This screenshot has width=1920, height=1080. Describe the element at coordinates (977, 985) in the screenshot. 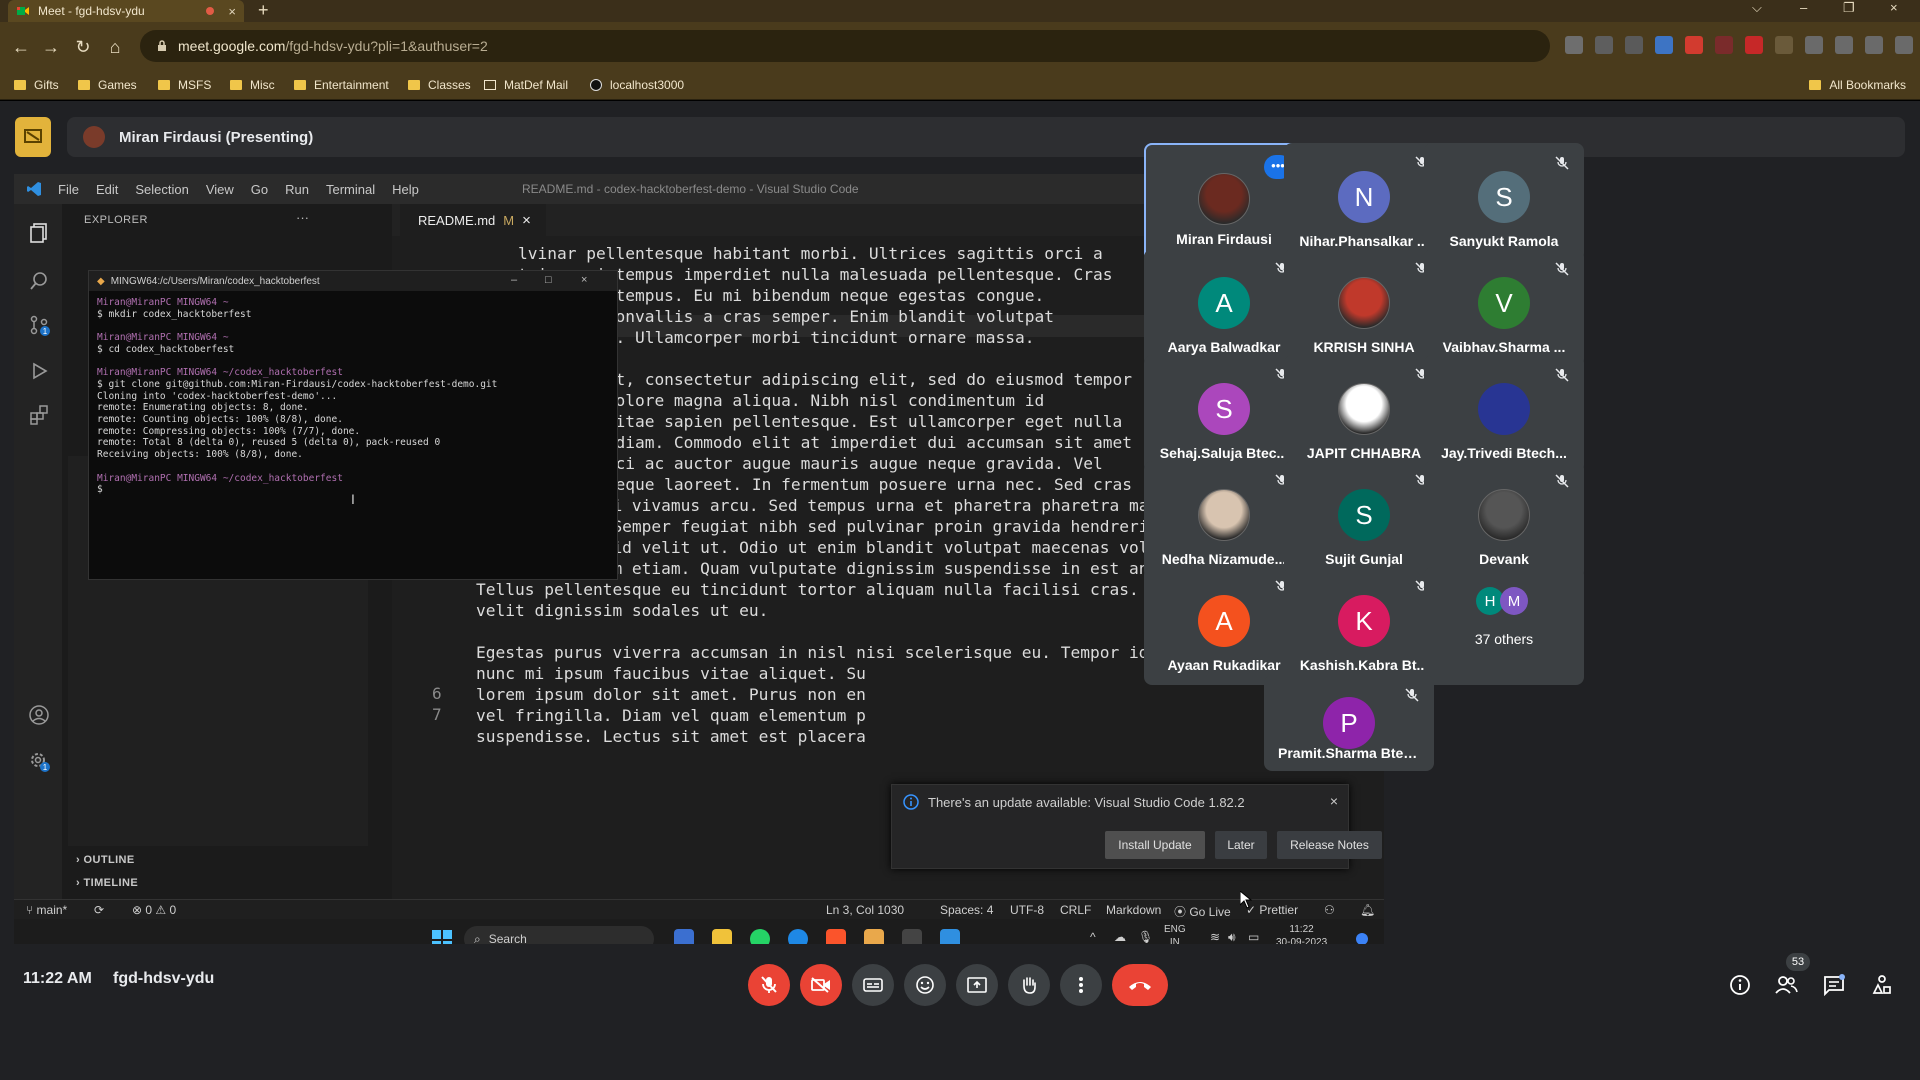

I see `present-now-button` at that location.